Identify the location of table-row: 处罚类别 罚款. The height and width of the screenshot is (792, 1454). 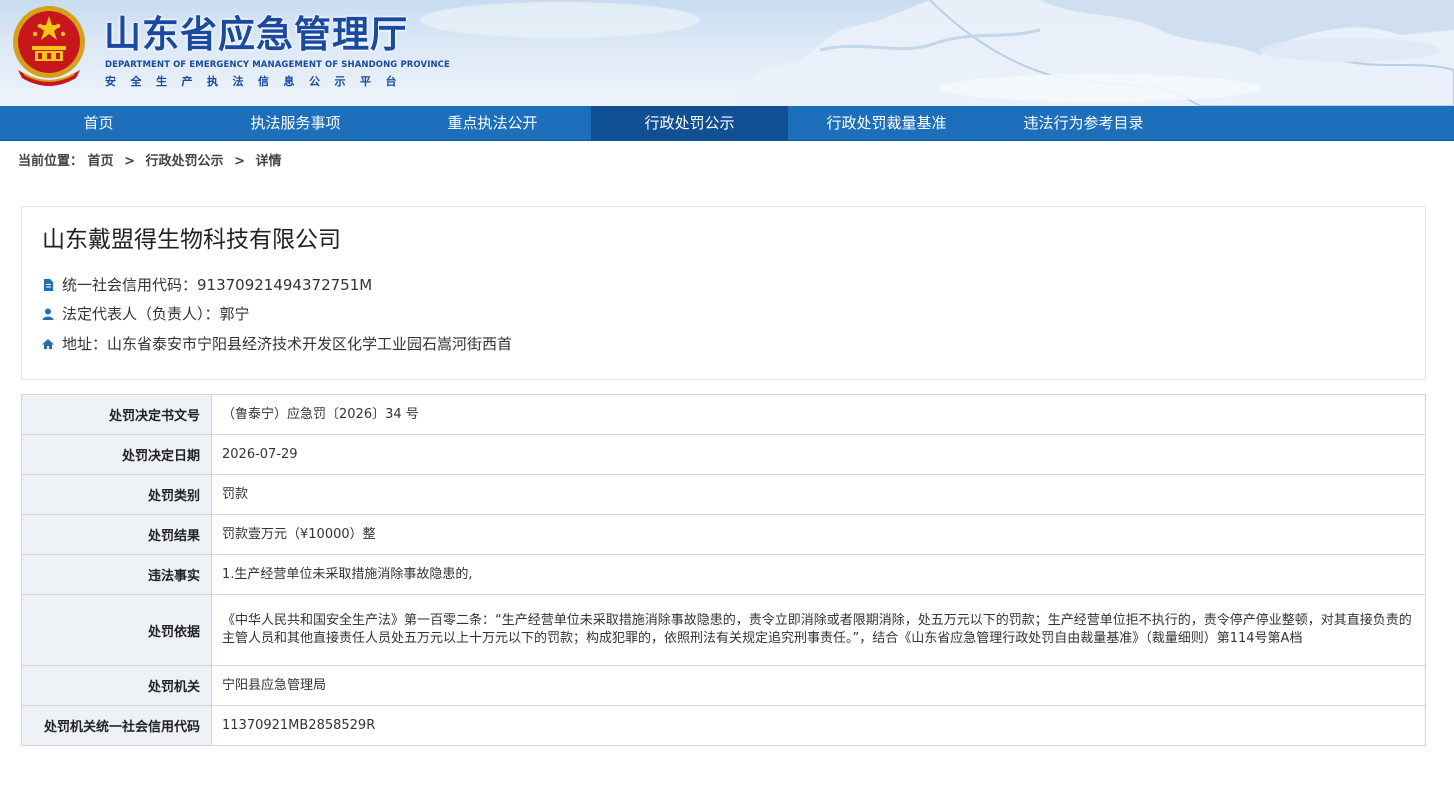
(723, 494).